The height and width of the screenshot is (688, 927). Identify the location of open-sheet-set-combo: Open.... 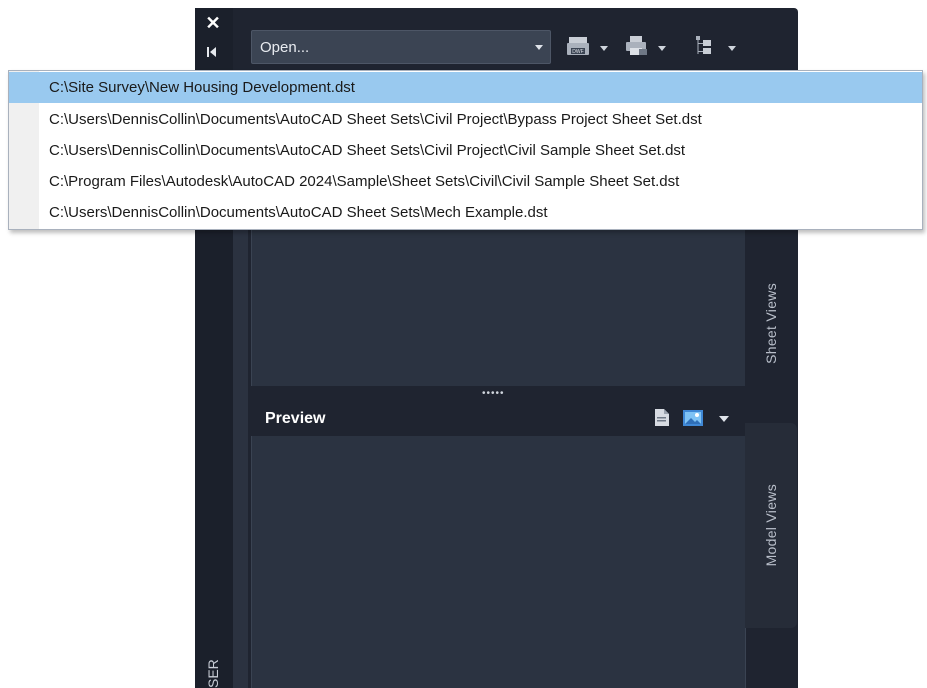
(401, 47).